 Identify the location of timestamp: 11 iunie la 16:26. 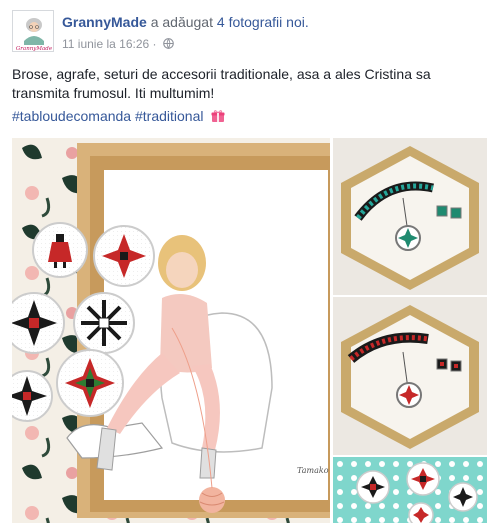
(105, 44).